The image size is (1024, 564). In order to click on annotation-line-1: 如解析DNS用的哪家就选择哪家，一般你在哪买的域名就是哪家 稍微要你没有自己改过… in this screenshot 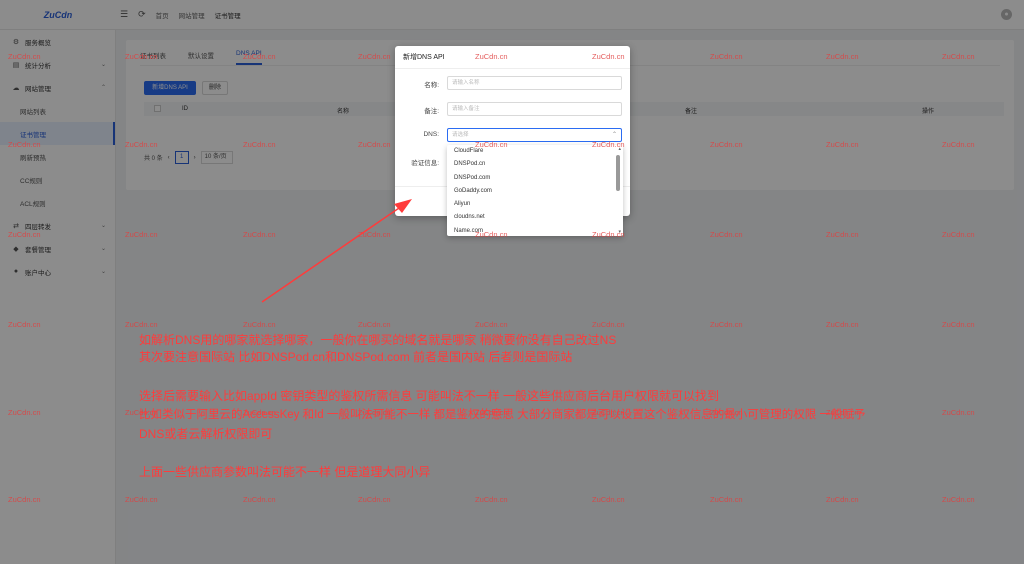, I will do `click(378, 340)`.